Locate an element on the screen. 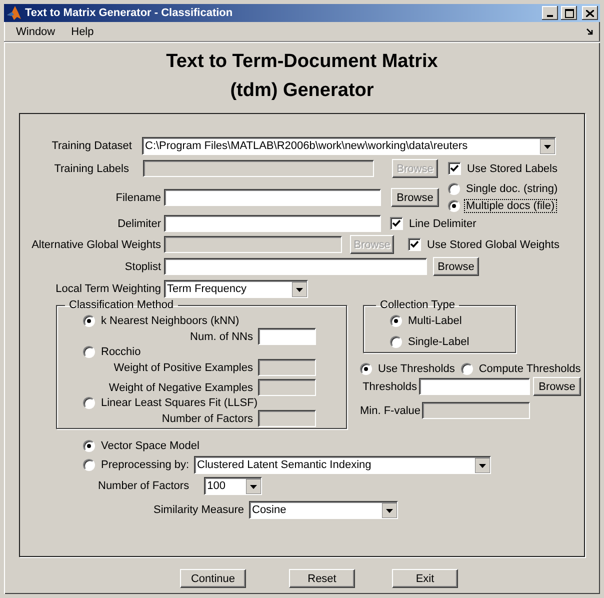 The image size is (604, 598). field-label: Training Dataset is located at coordinates (91, 146).